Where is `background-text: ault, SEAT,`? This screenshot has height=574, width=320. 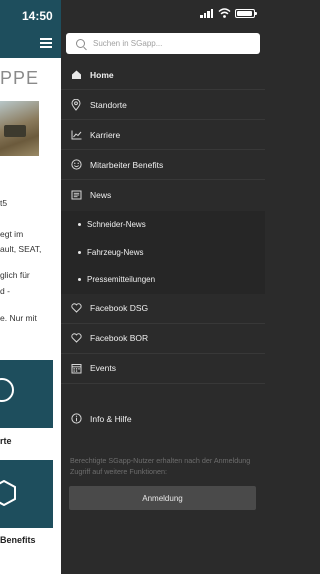
background-text: ault, SEAT, is located at coordinates (21, 249).